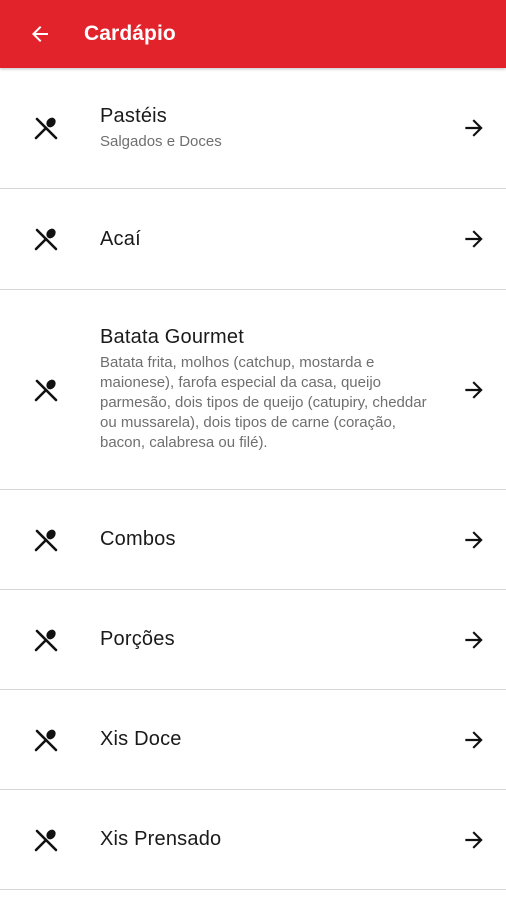 The height and width of the screenshot is (900, 506). What do you see at coordinates (138, 539) in the screenshot?
I see `item-title: Combos` at bounding box center [138, 539].